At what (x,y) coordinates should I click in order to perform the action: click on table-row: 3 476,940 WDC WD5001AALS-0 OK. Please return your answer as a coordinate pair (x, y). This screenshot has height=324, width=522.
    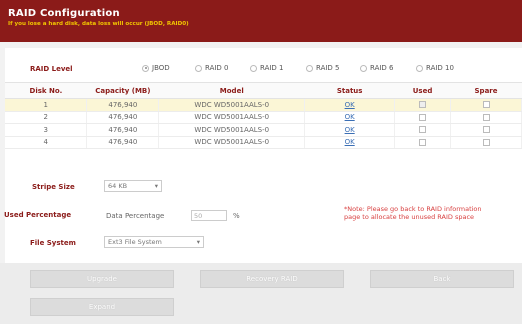
    Looking at the image, I should click on (263, 130).